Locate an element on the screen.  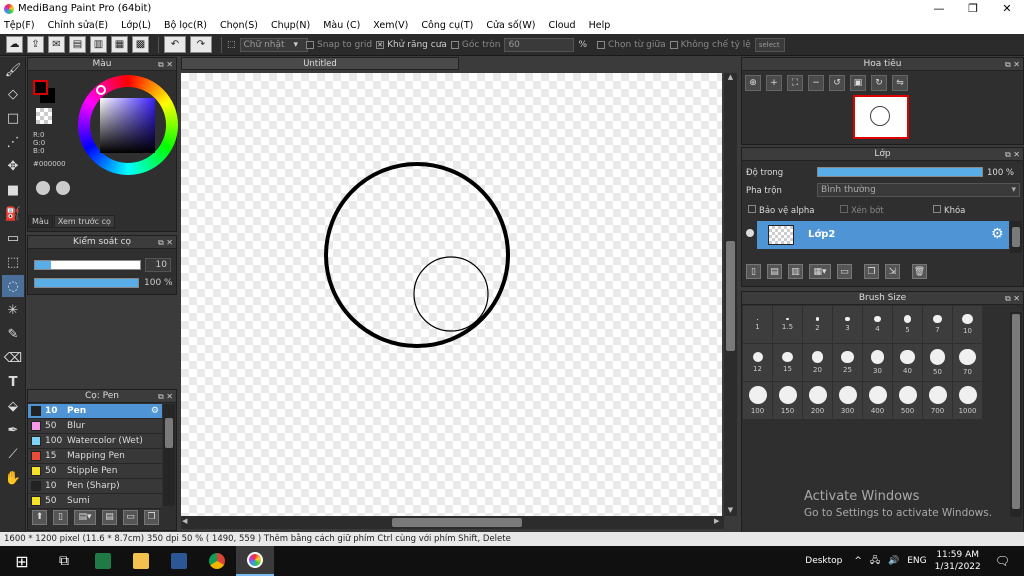
zoom-fit-icon: ⊕ is located at coordinates (753, 83).